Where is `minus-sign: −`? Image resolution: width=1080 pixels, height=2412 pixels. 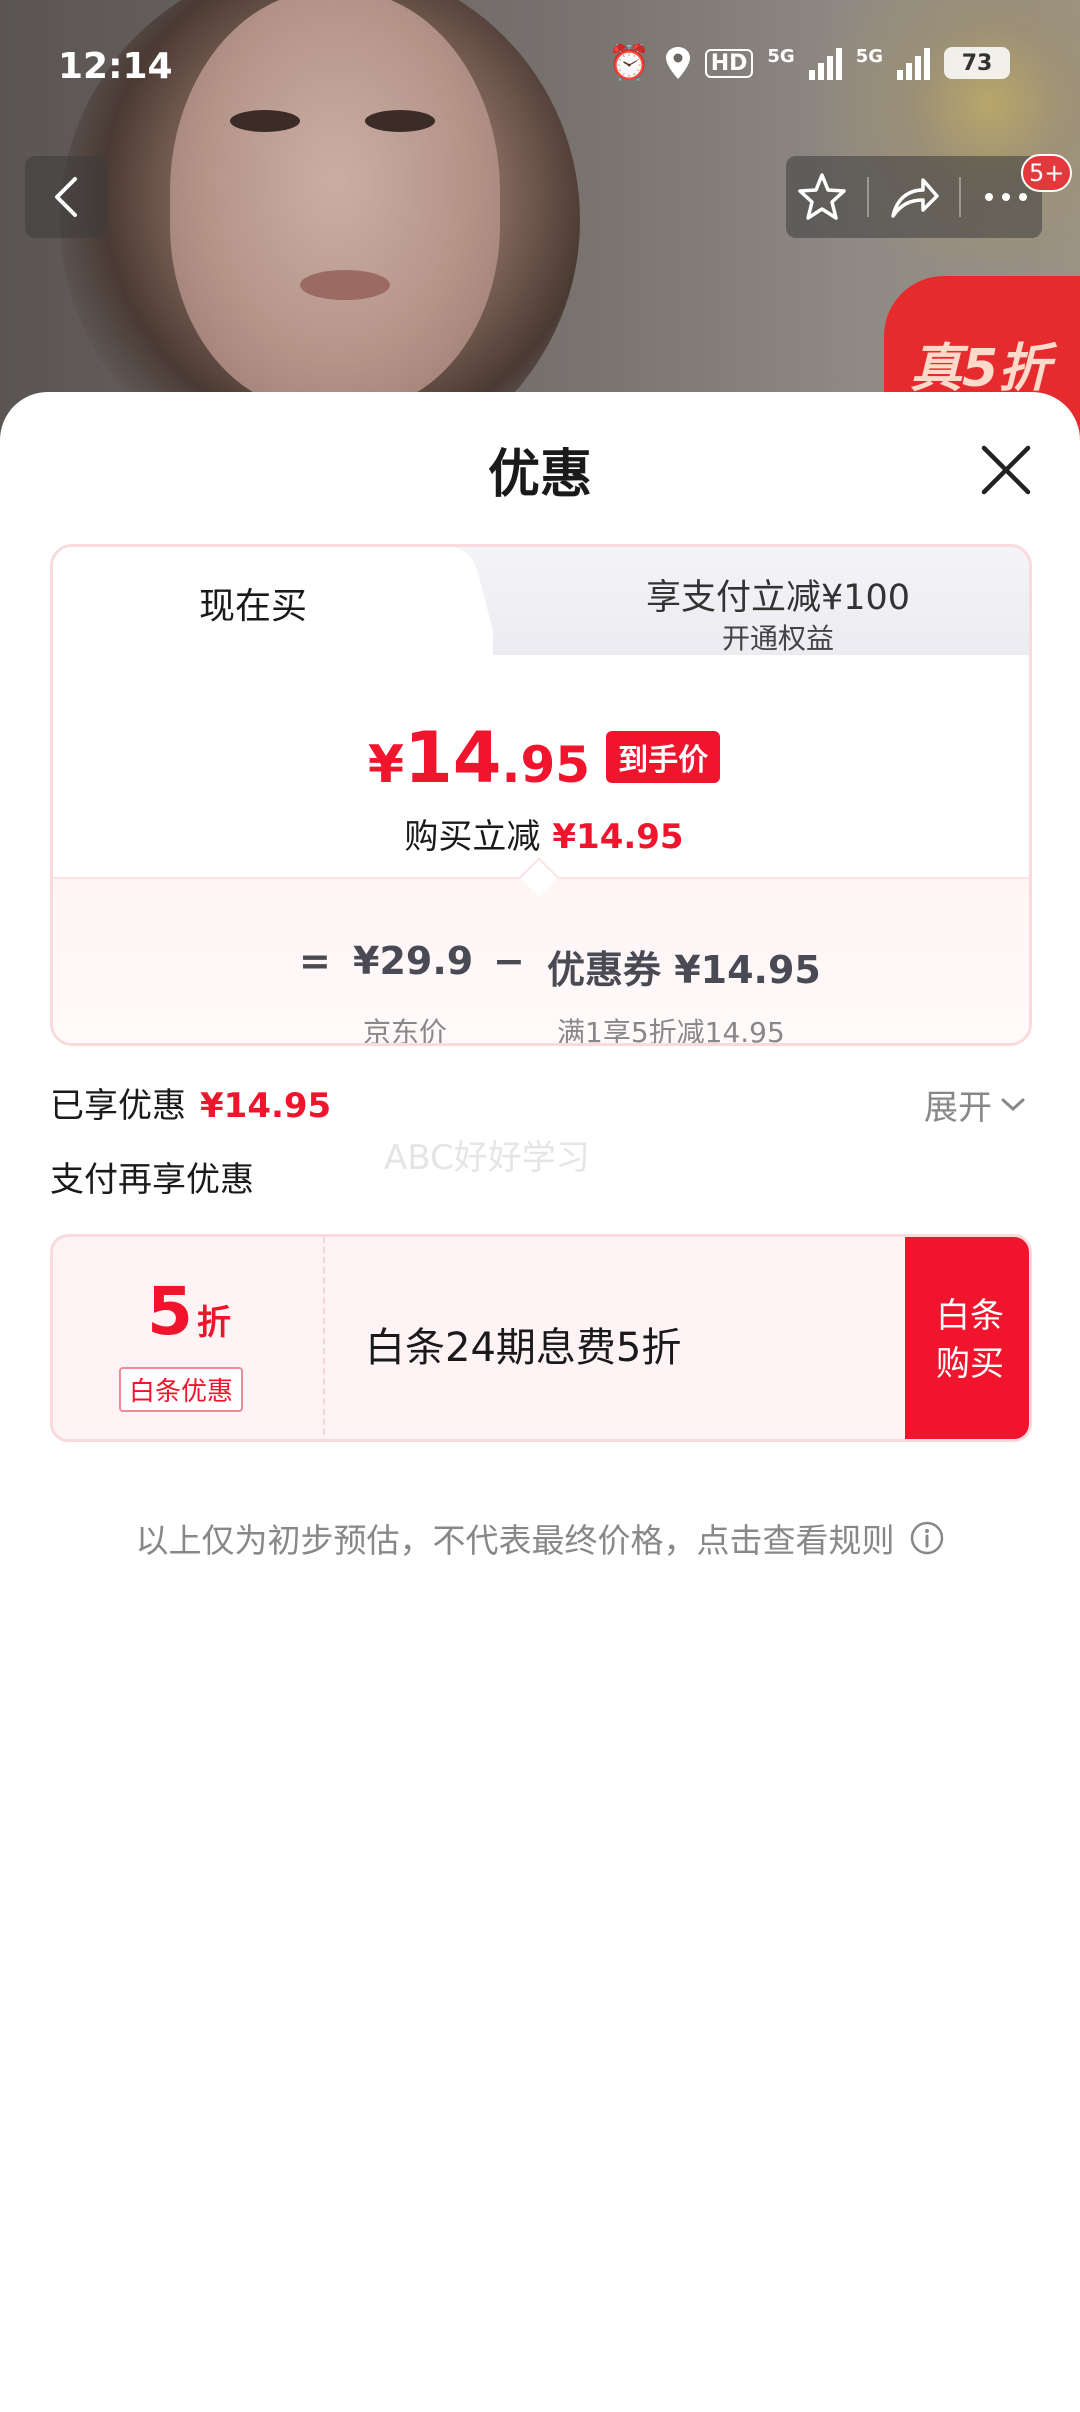 minus-sign: − is located at coordinates (509, 961).